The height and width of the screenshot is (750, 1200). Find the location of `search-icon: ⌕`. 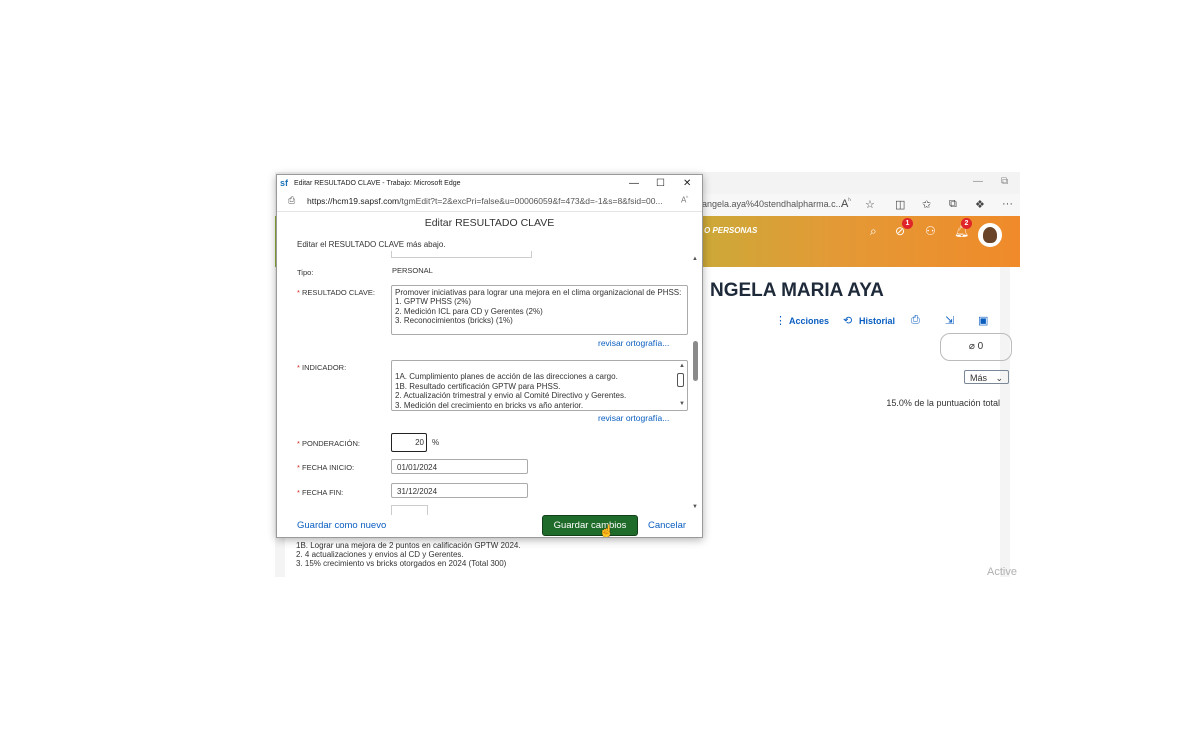

search-icon: ⌕ is located at coordinates (873, 231).